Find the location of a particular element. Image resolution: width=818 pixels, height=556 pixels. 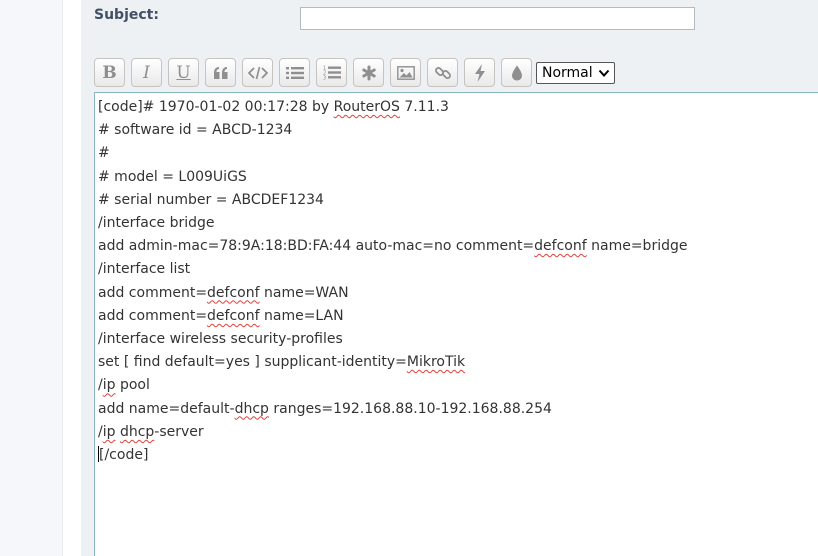

code-line: add comment=defconf name=LAN is located at coordinates (221, 315).